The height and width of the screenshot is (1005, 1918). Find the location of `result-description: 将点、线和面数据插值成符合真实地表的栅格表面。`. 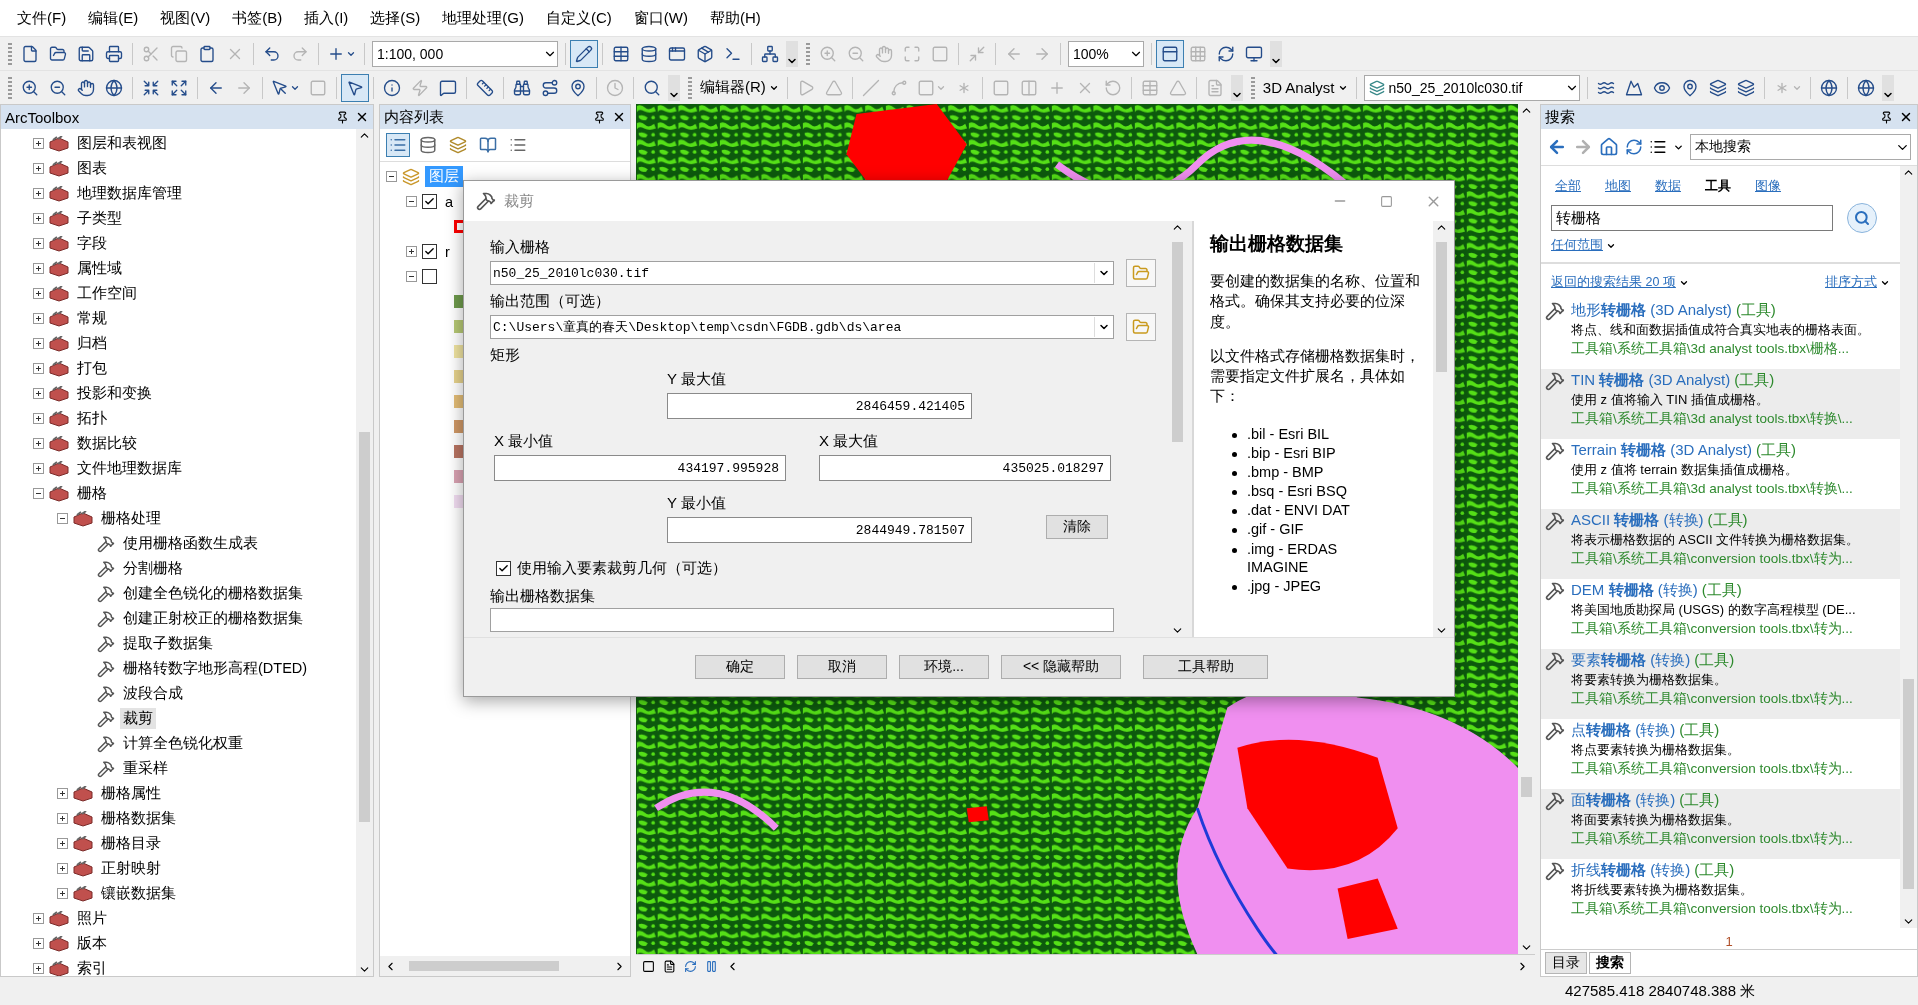

result-description: 将点、线和面数据插值成符合真实地表的栅格表面。 is located at coordinates (1720, 330).